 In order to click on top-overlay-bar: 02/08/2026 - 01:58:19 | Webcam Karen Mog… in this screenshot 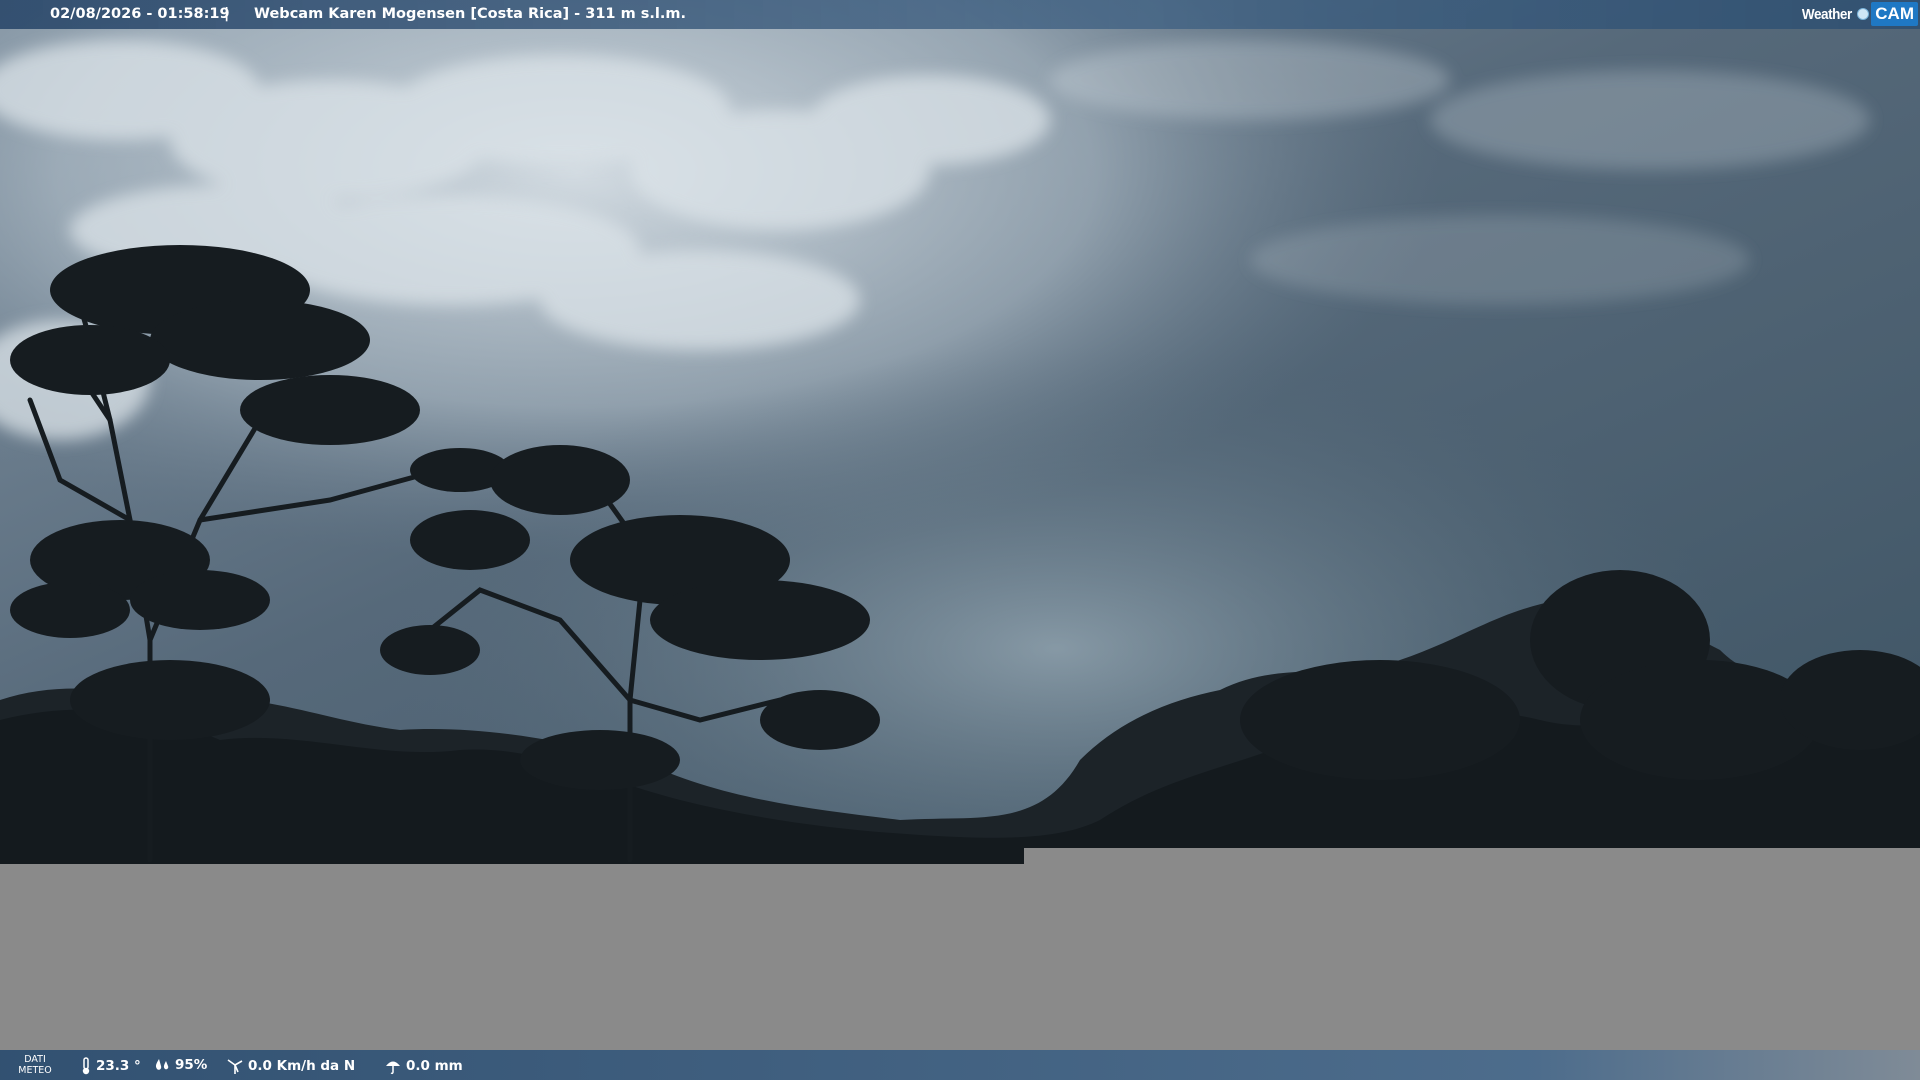, I will do `click(960, 14)`.